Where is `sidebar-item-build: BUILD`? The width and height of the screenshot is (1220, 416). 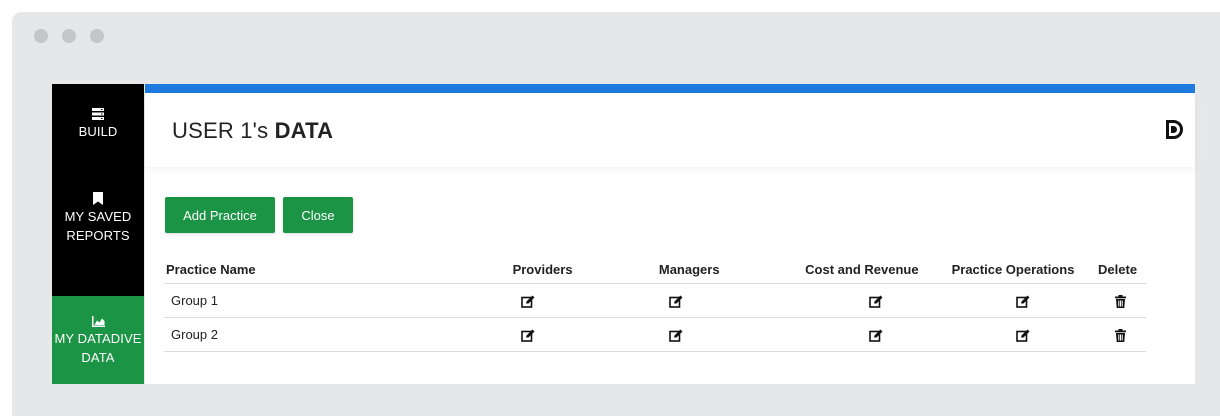 sidebar-item-build: BUILD is located at coordinates (98, 124).